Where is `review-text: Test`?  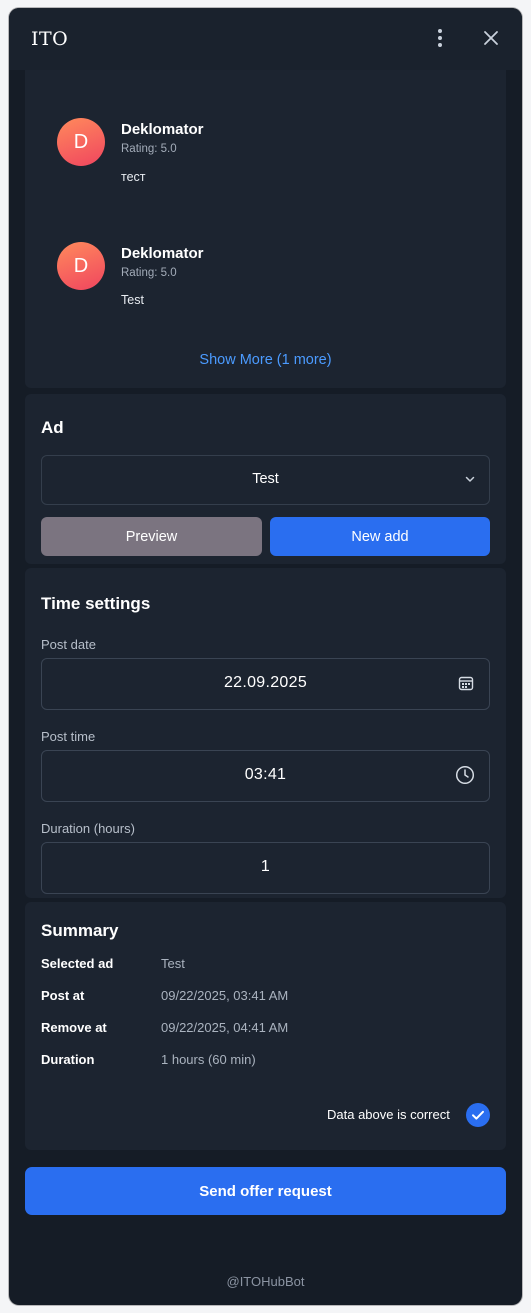
review-text: Test is located at coordinates (132, 300).